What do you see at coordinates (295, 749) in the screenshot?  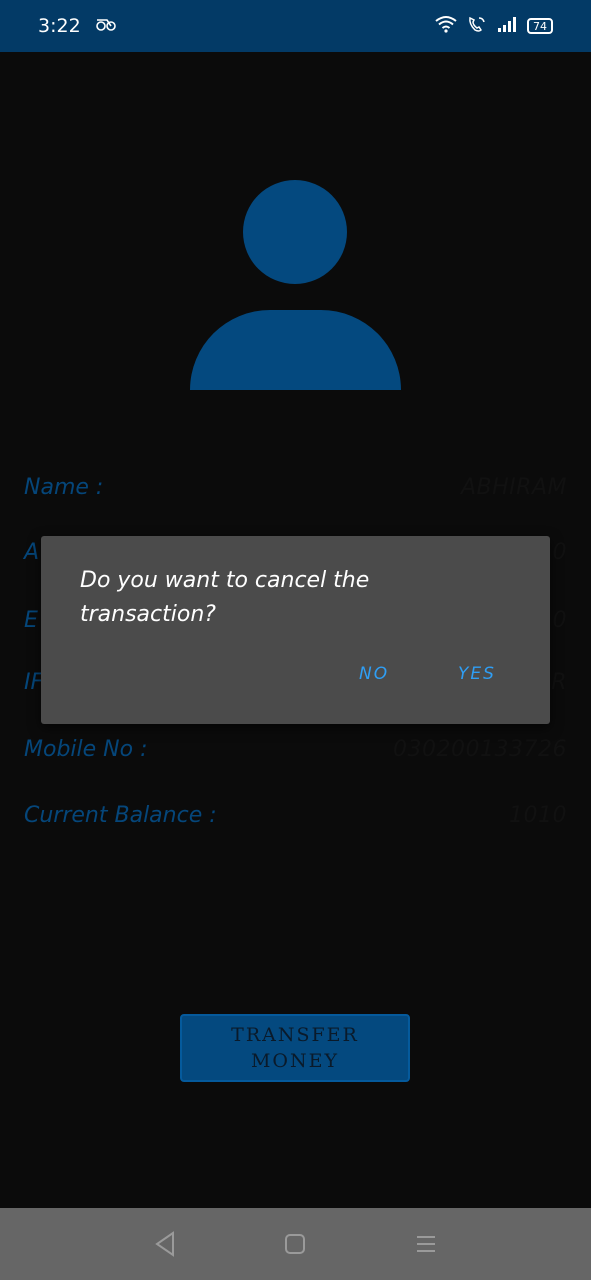 I see `info-row-mobile: Mobile No : 030200133726` at bounding box center [295, 749].